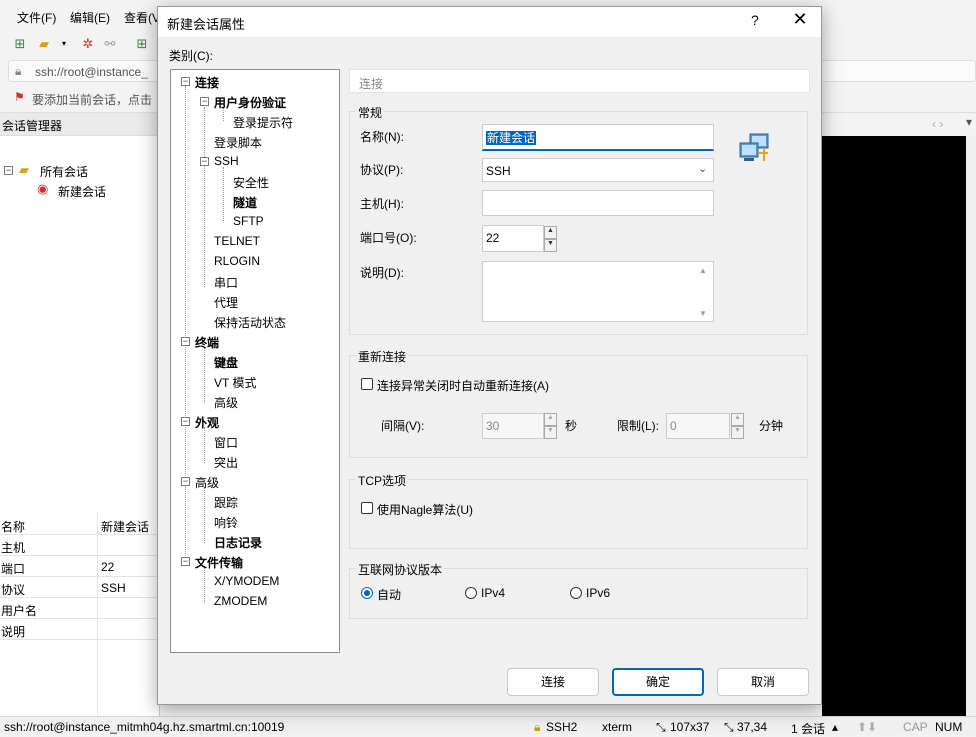 This screenshot has height=737, width=976. Describe the element at coordinates (204, 375) in the screenshot. I see `tree-line` at that location.